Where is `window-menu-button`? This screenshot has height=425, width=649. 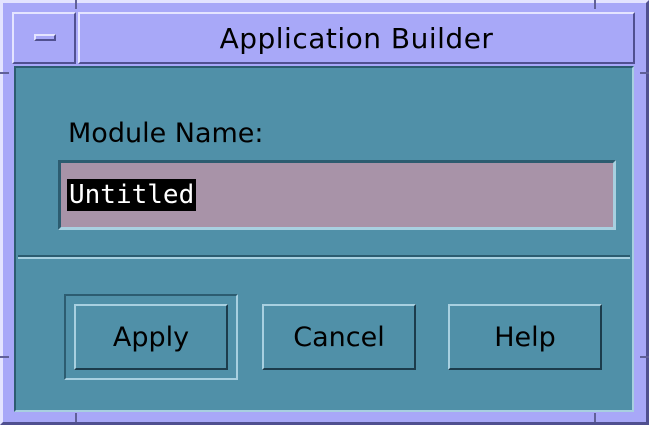
window-menu-button is located at coordinates (44, 38).